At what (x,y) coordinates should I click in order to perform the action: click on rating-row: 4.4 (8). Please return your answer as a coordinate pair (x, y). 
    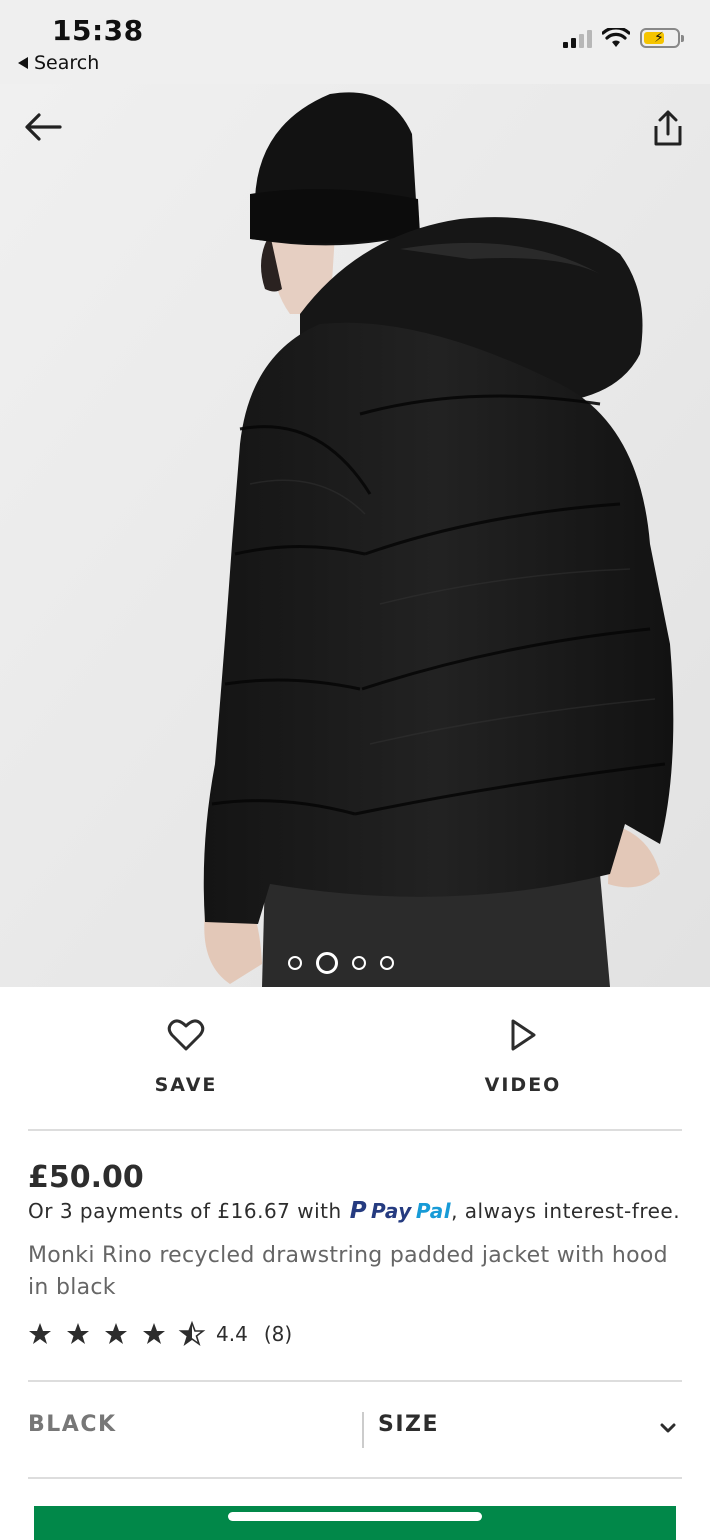
    Looking at the image, I should click on (160, 1334).